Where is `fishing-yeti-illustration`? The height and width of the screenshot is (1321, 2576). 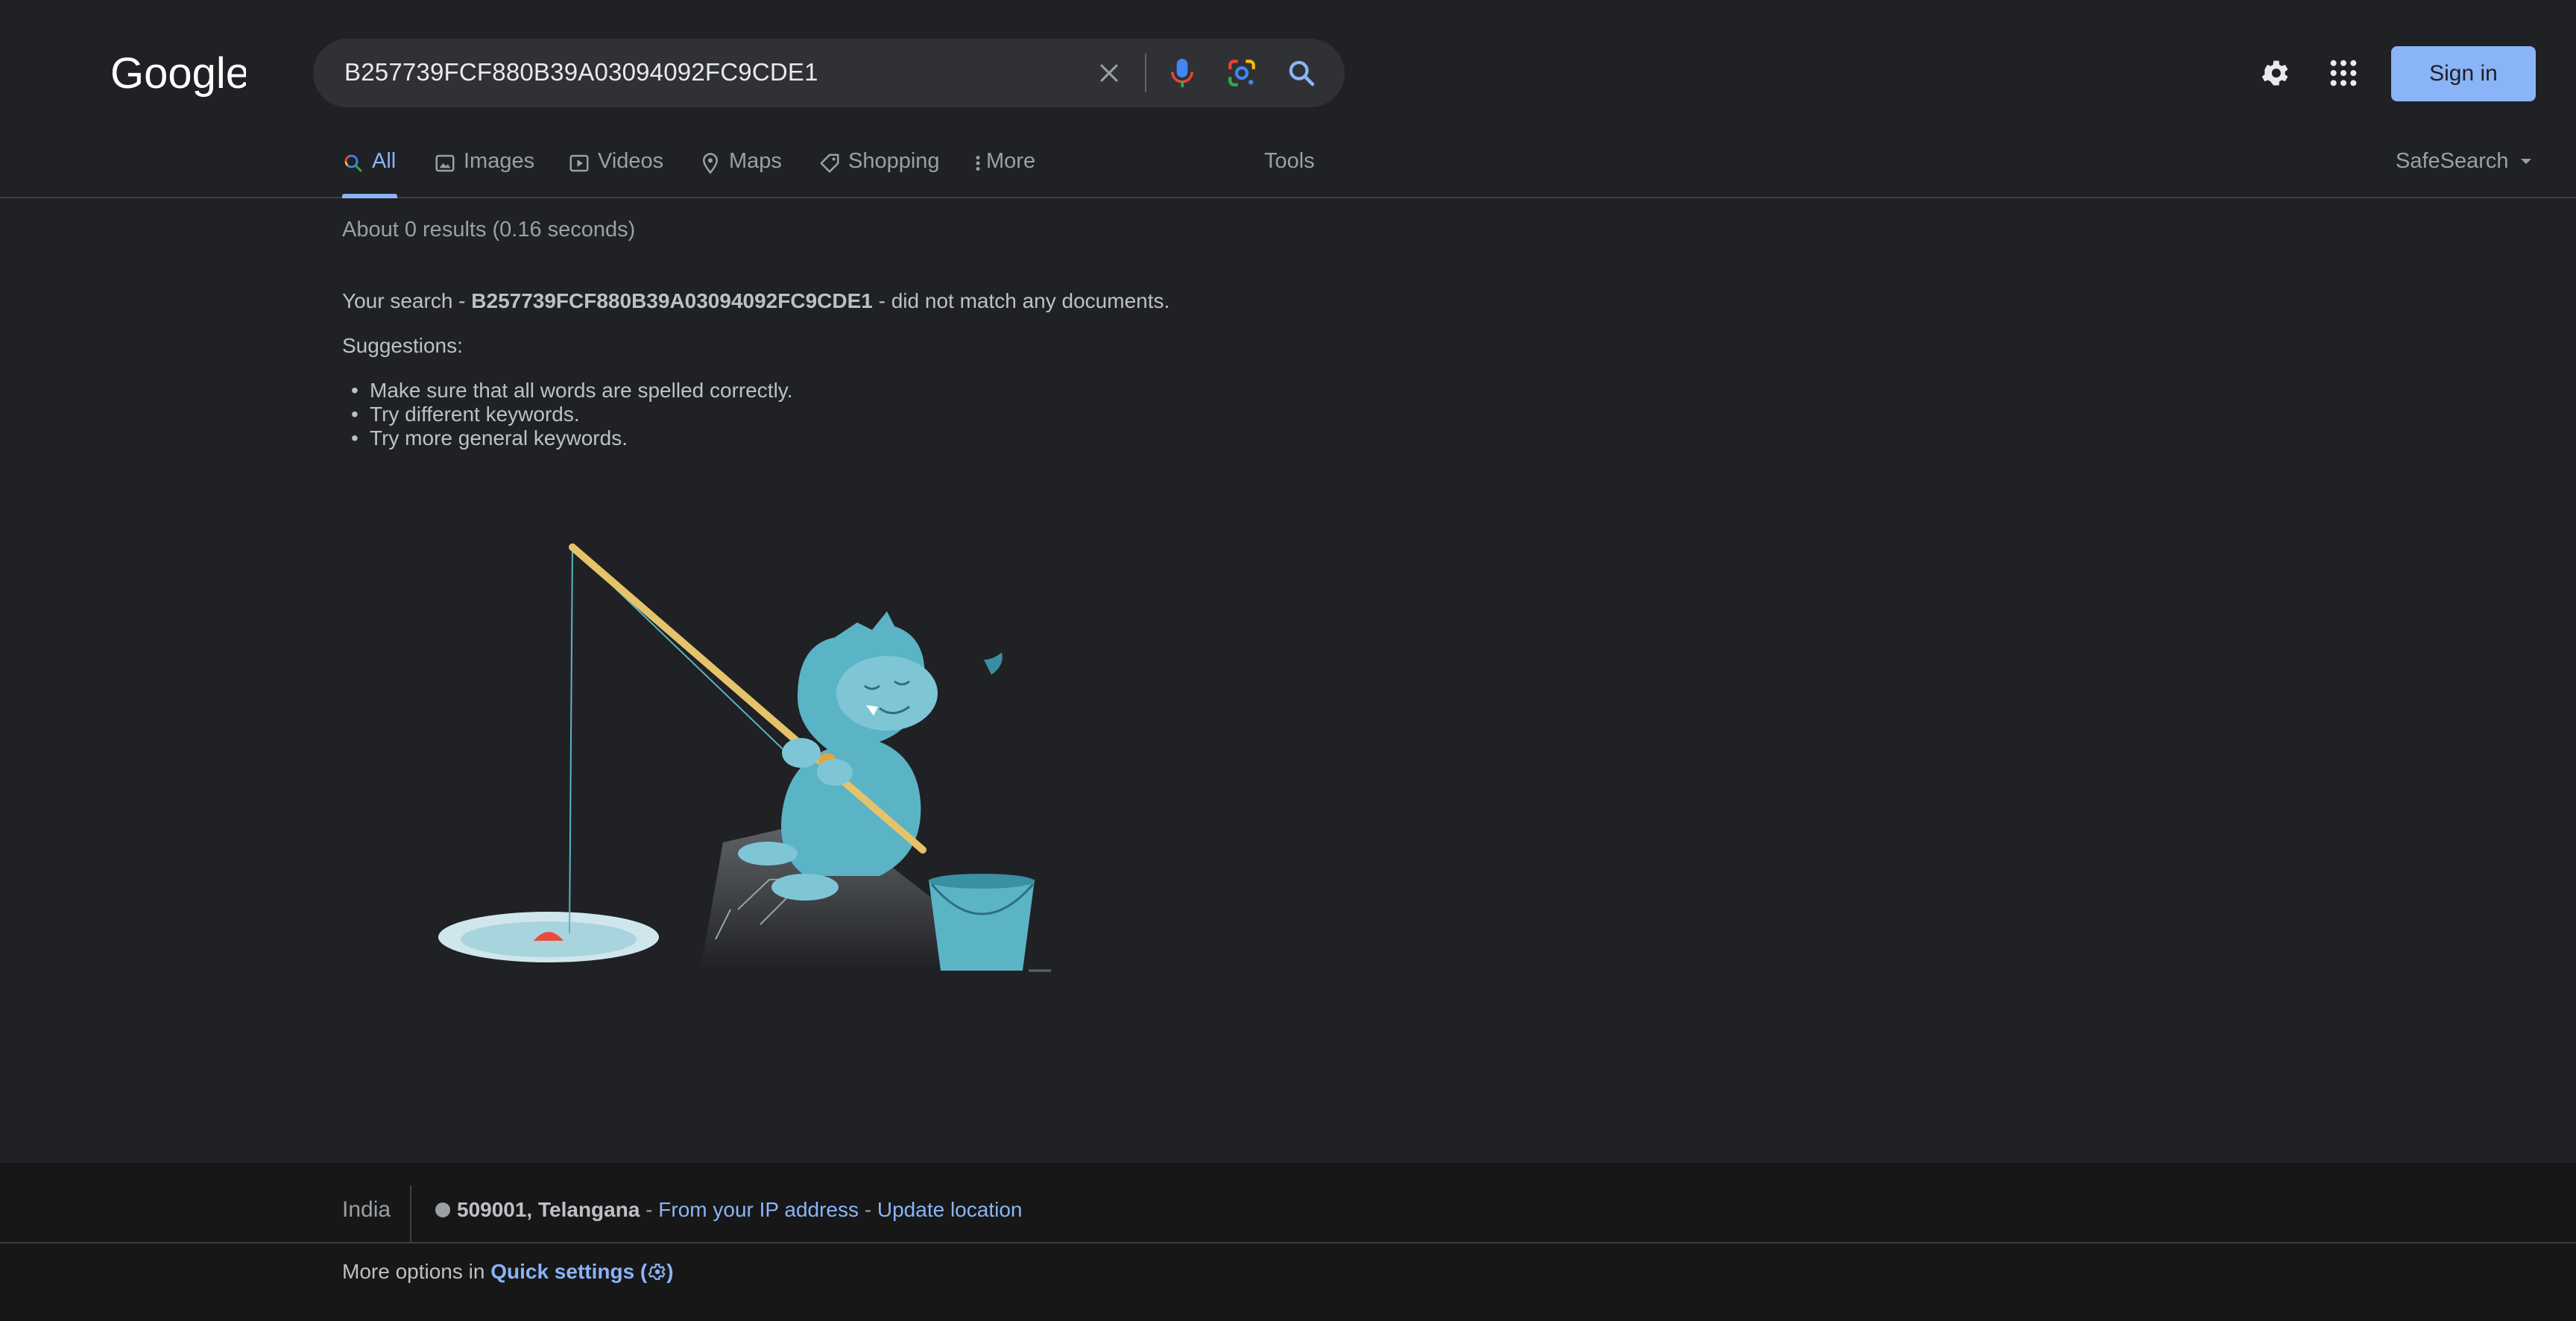
fishing-yeti-illustration is located at coordinates (744, 757).